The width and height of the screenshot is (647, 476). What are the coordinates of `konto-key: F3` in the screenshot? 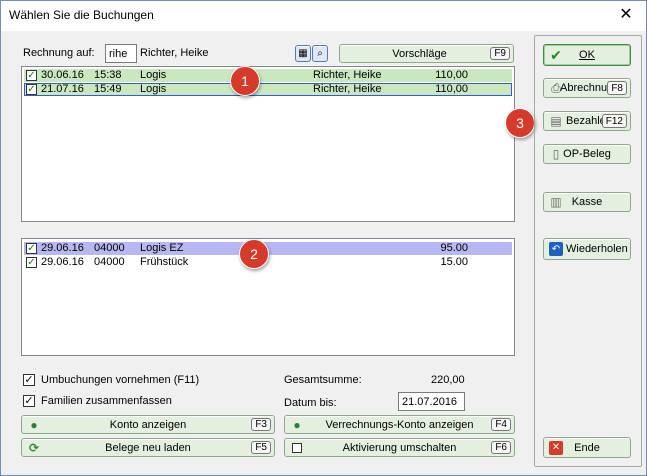 It's located at (261, 424).